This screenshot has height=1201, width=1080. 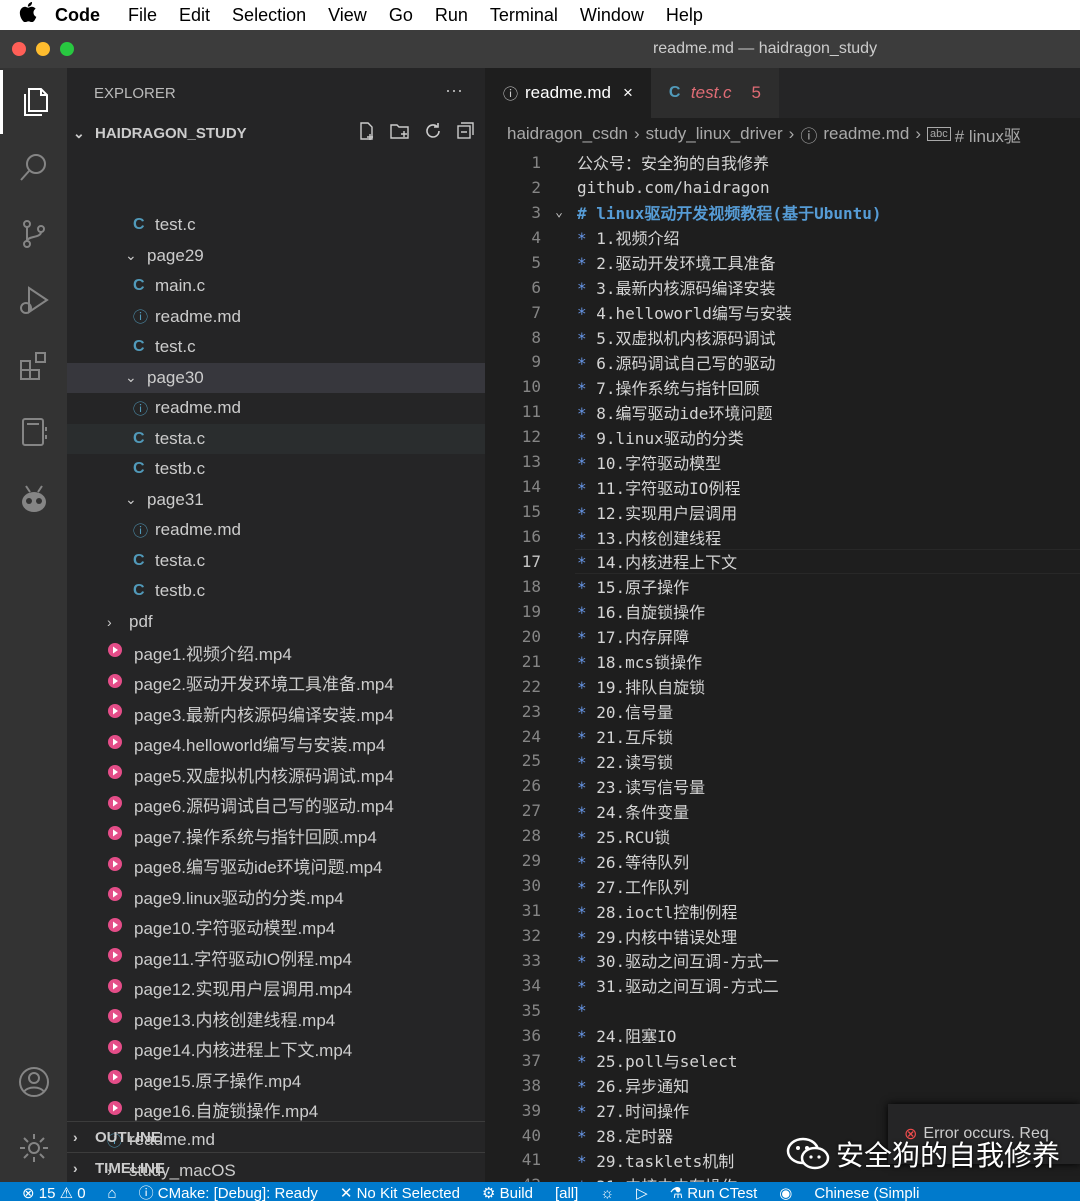 What do you see at coordinates (276, 805) in the screenshot?
I see `tree-item: page6.源码调试自己写的驱动.mp4` at bounding box center [276, 805].